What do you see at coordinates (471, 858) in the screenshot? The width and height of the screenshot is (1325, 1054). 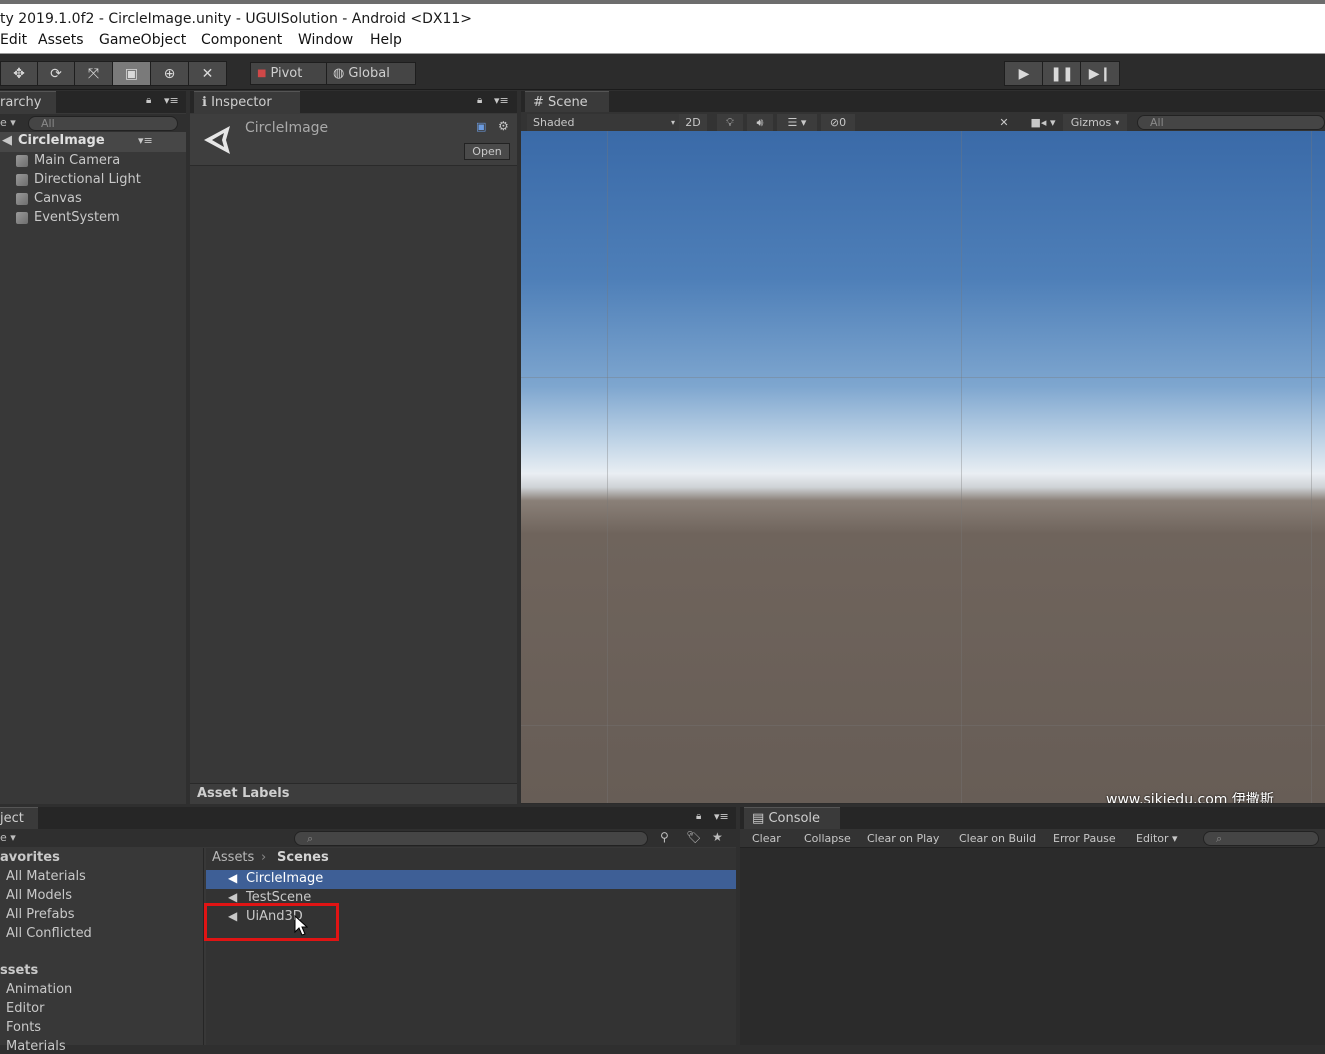 I see `breadcrumb: Assets › Scenes` at bounding box center [471, 858].